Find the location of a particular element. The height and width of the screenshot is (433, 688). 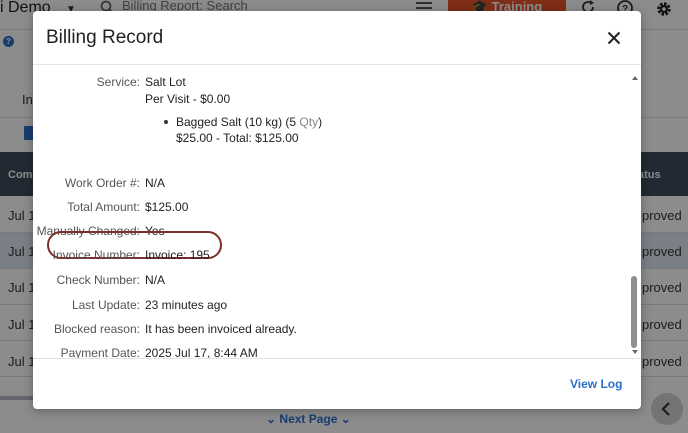

work-order-label: Work Order #: is located at coordinates (102, 183).